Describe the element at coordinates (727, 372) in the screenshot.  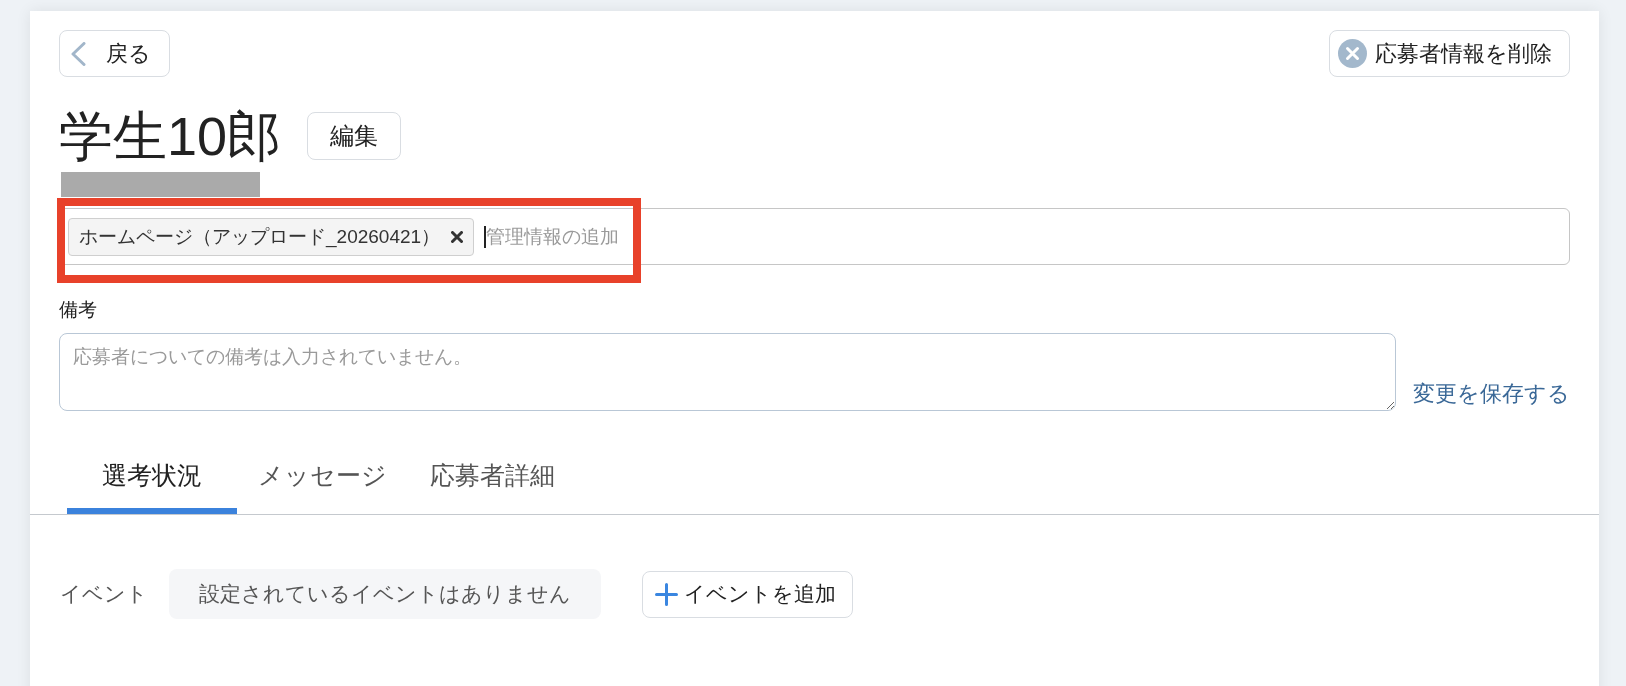
I see `notes-textarea: 応募者についての備考は入力されていません。` at that location.